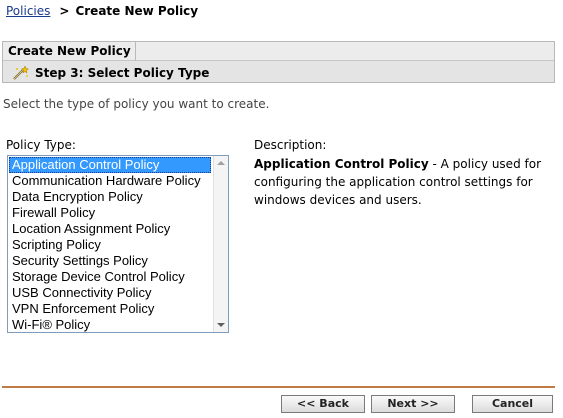 The image size is (563, 418). What do you see at coordinates (137, 11) in the screenshot?
I see `breadcrumb-current: Create New Policy` at bounding box center [137, 11].